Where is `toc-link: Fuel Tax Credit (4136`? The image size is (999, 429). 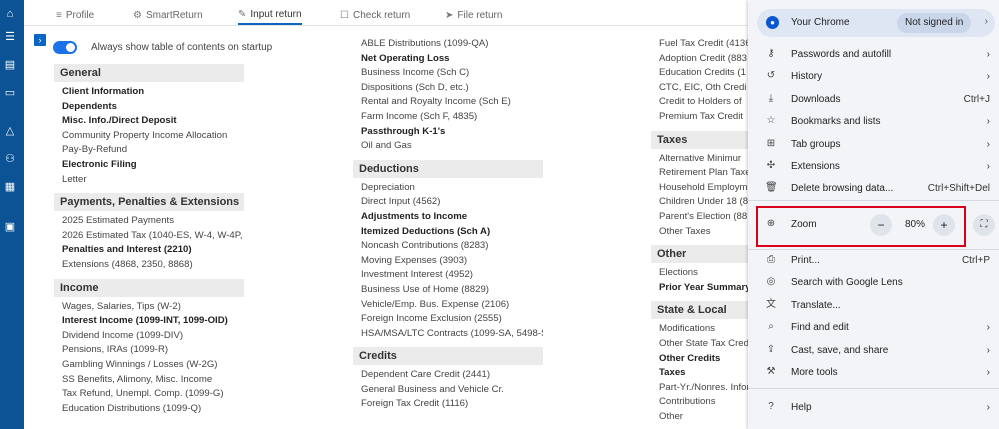 toc-link: Fuel Tax Credit (4136 is located at coordinates (699, 44).